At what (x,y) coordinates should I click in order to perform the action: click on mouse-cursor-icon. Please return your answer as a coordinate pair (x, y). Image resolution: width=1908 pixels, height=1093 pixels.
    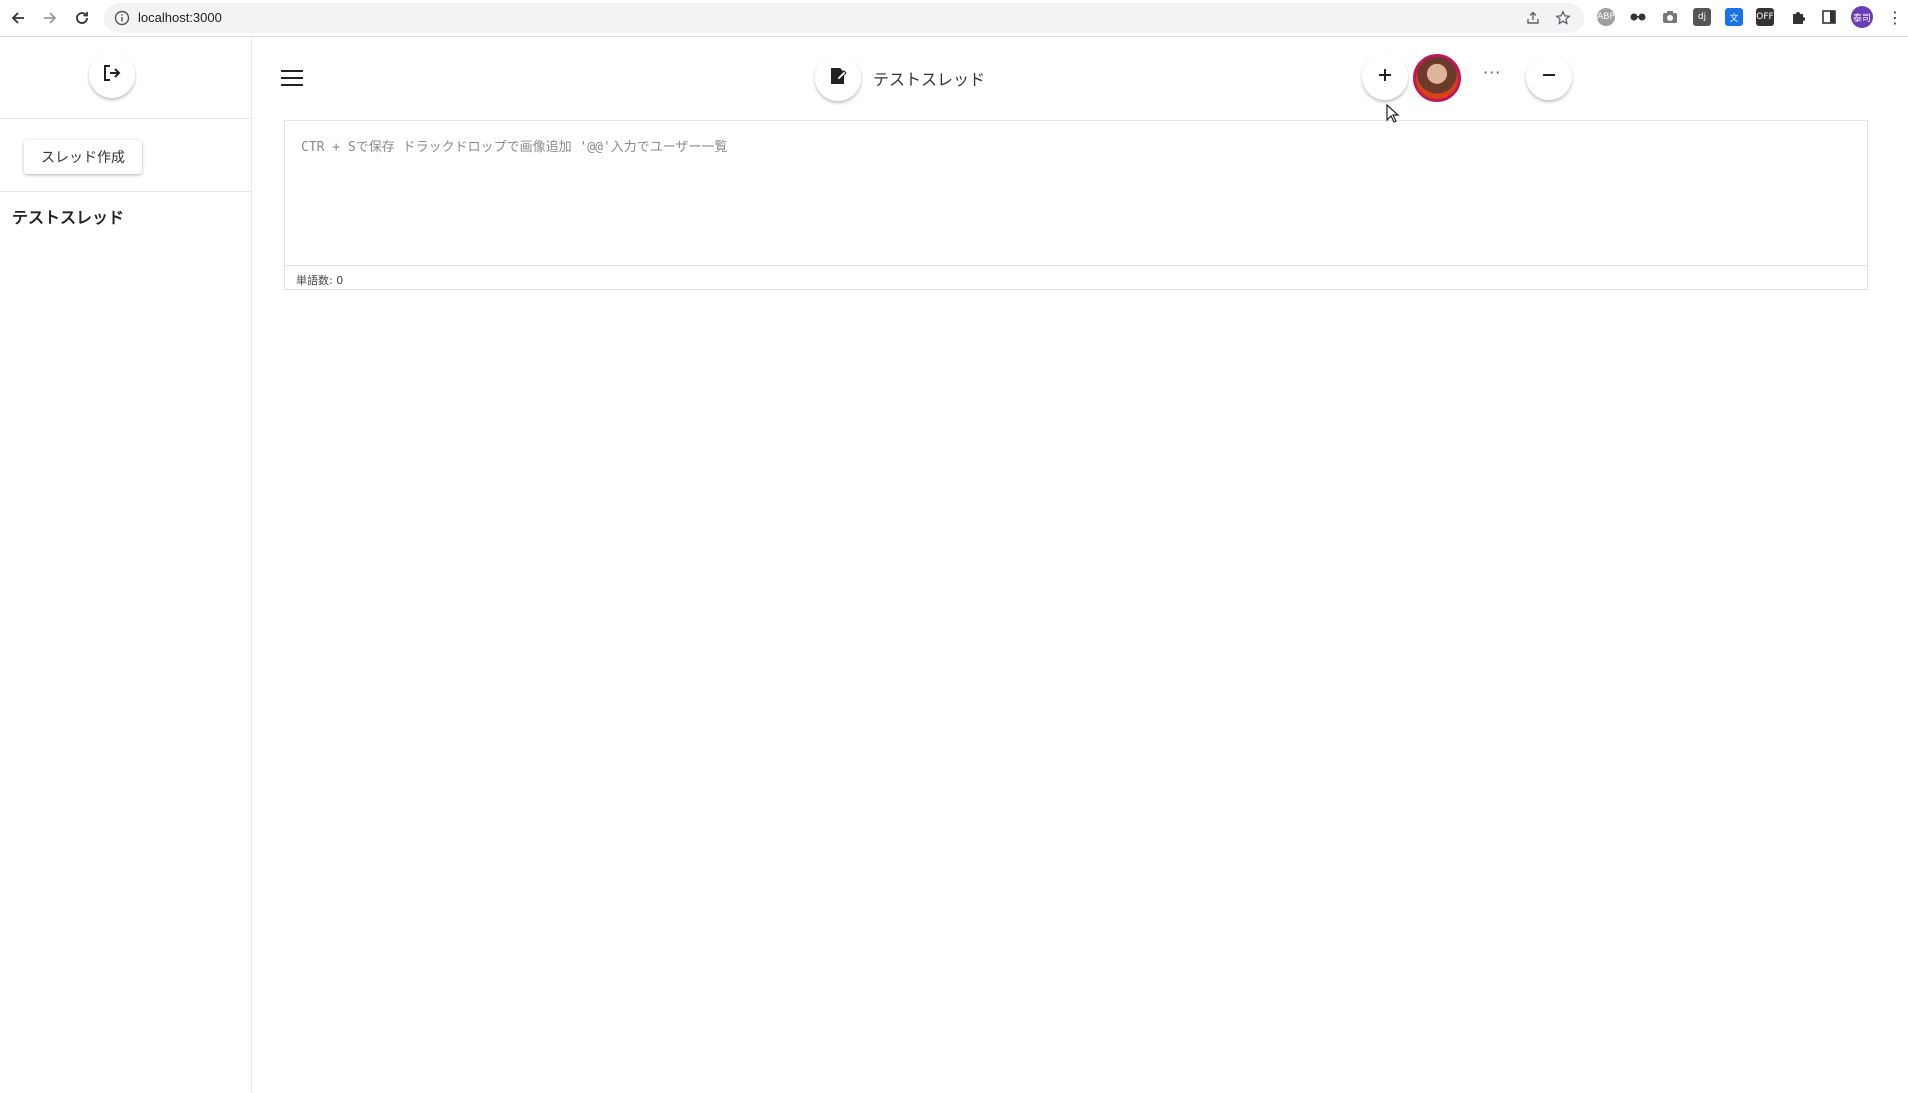
    Looking at the image, I should click on (1393, 115).